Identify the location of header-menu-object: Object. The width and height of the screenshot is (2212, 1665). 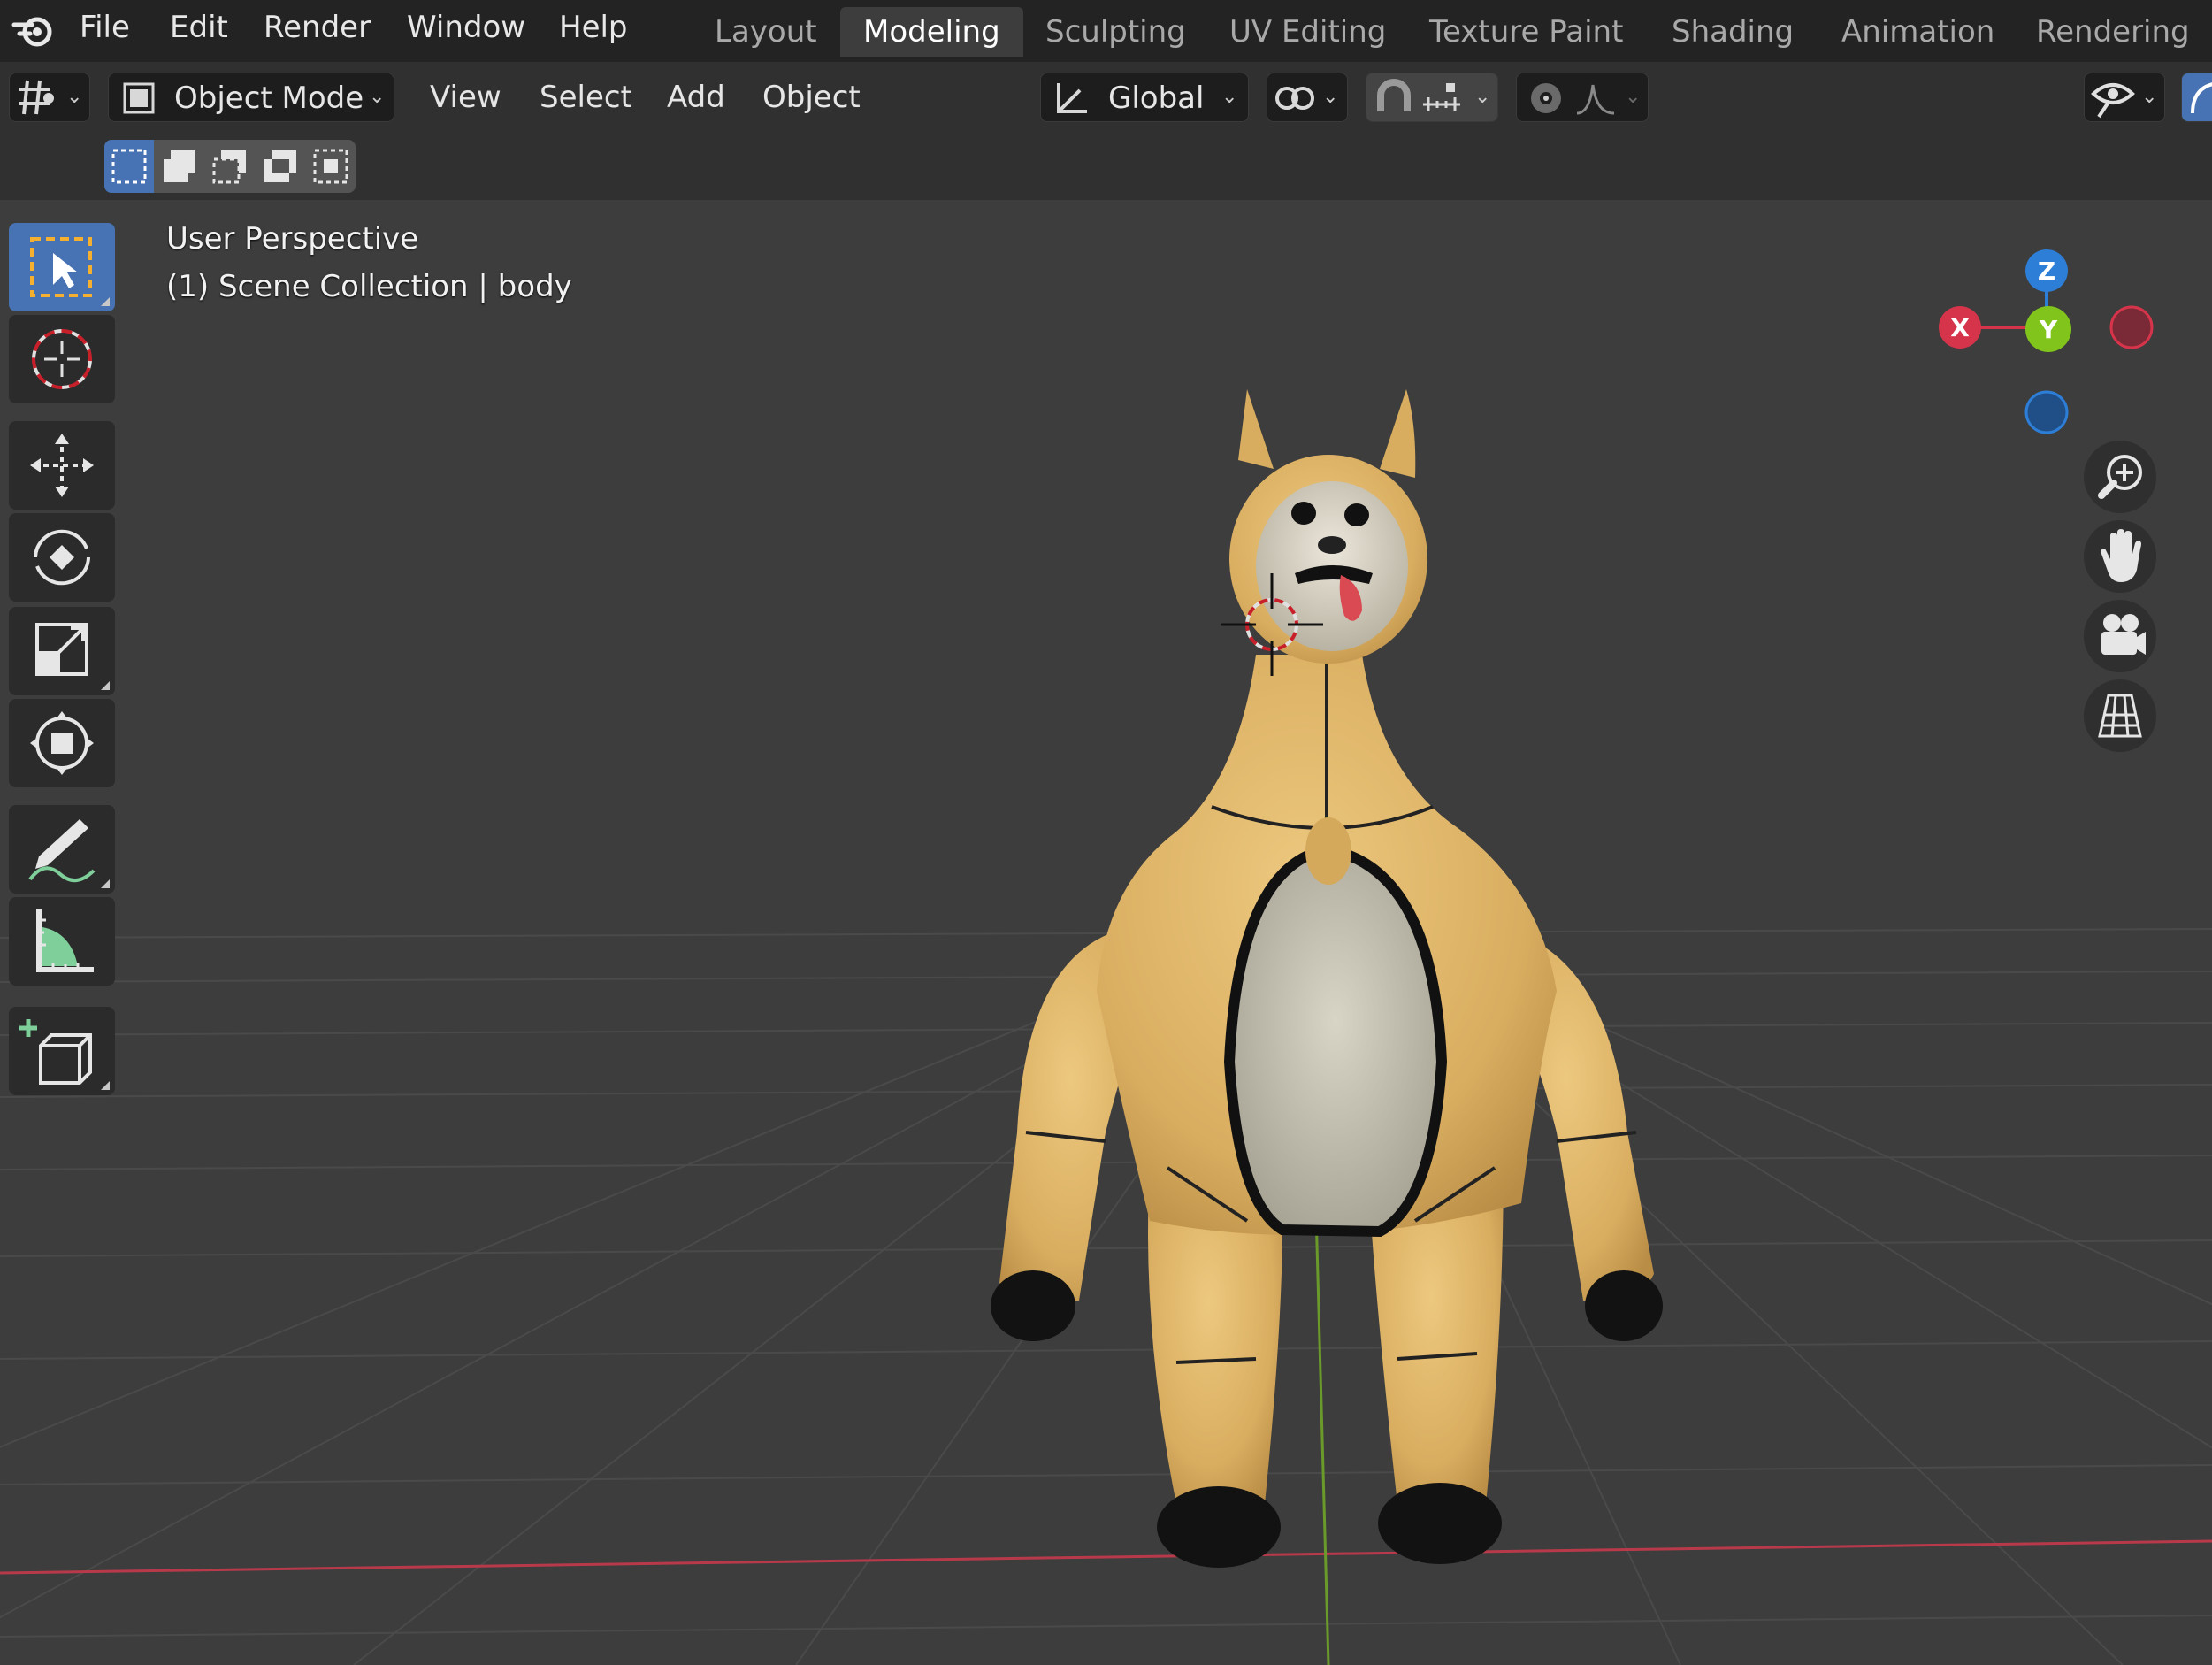
(811, 97).